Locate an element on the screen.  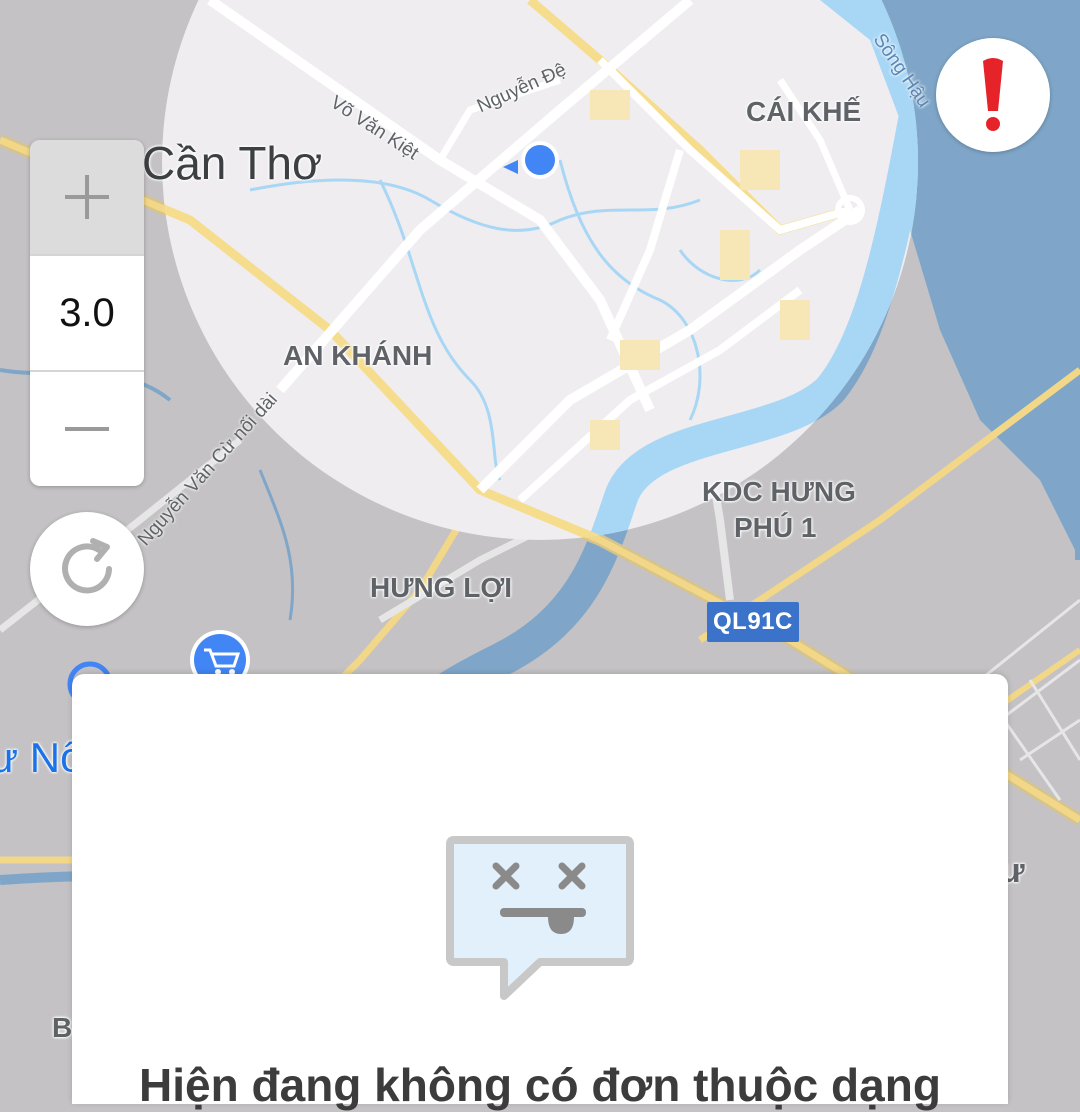
district-label-hung-loi: HƯNG LỢI is located at coordinates (441, 587).